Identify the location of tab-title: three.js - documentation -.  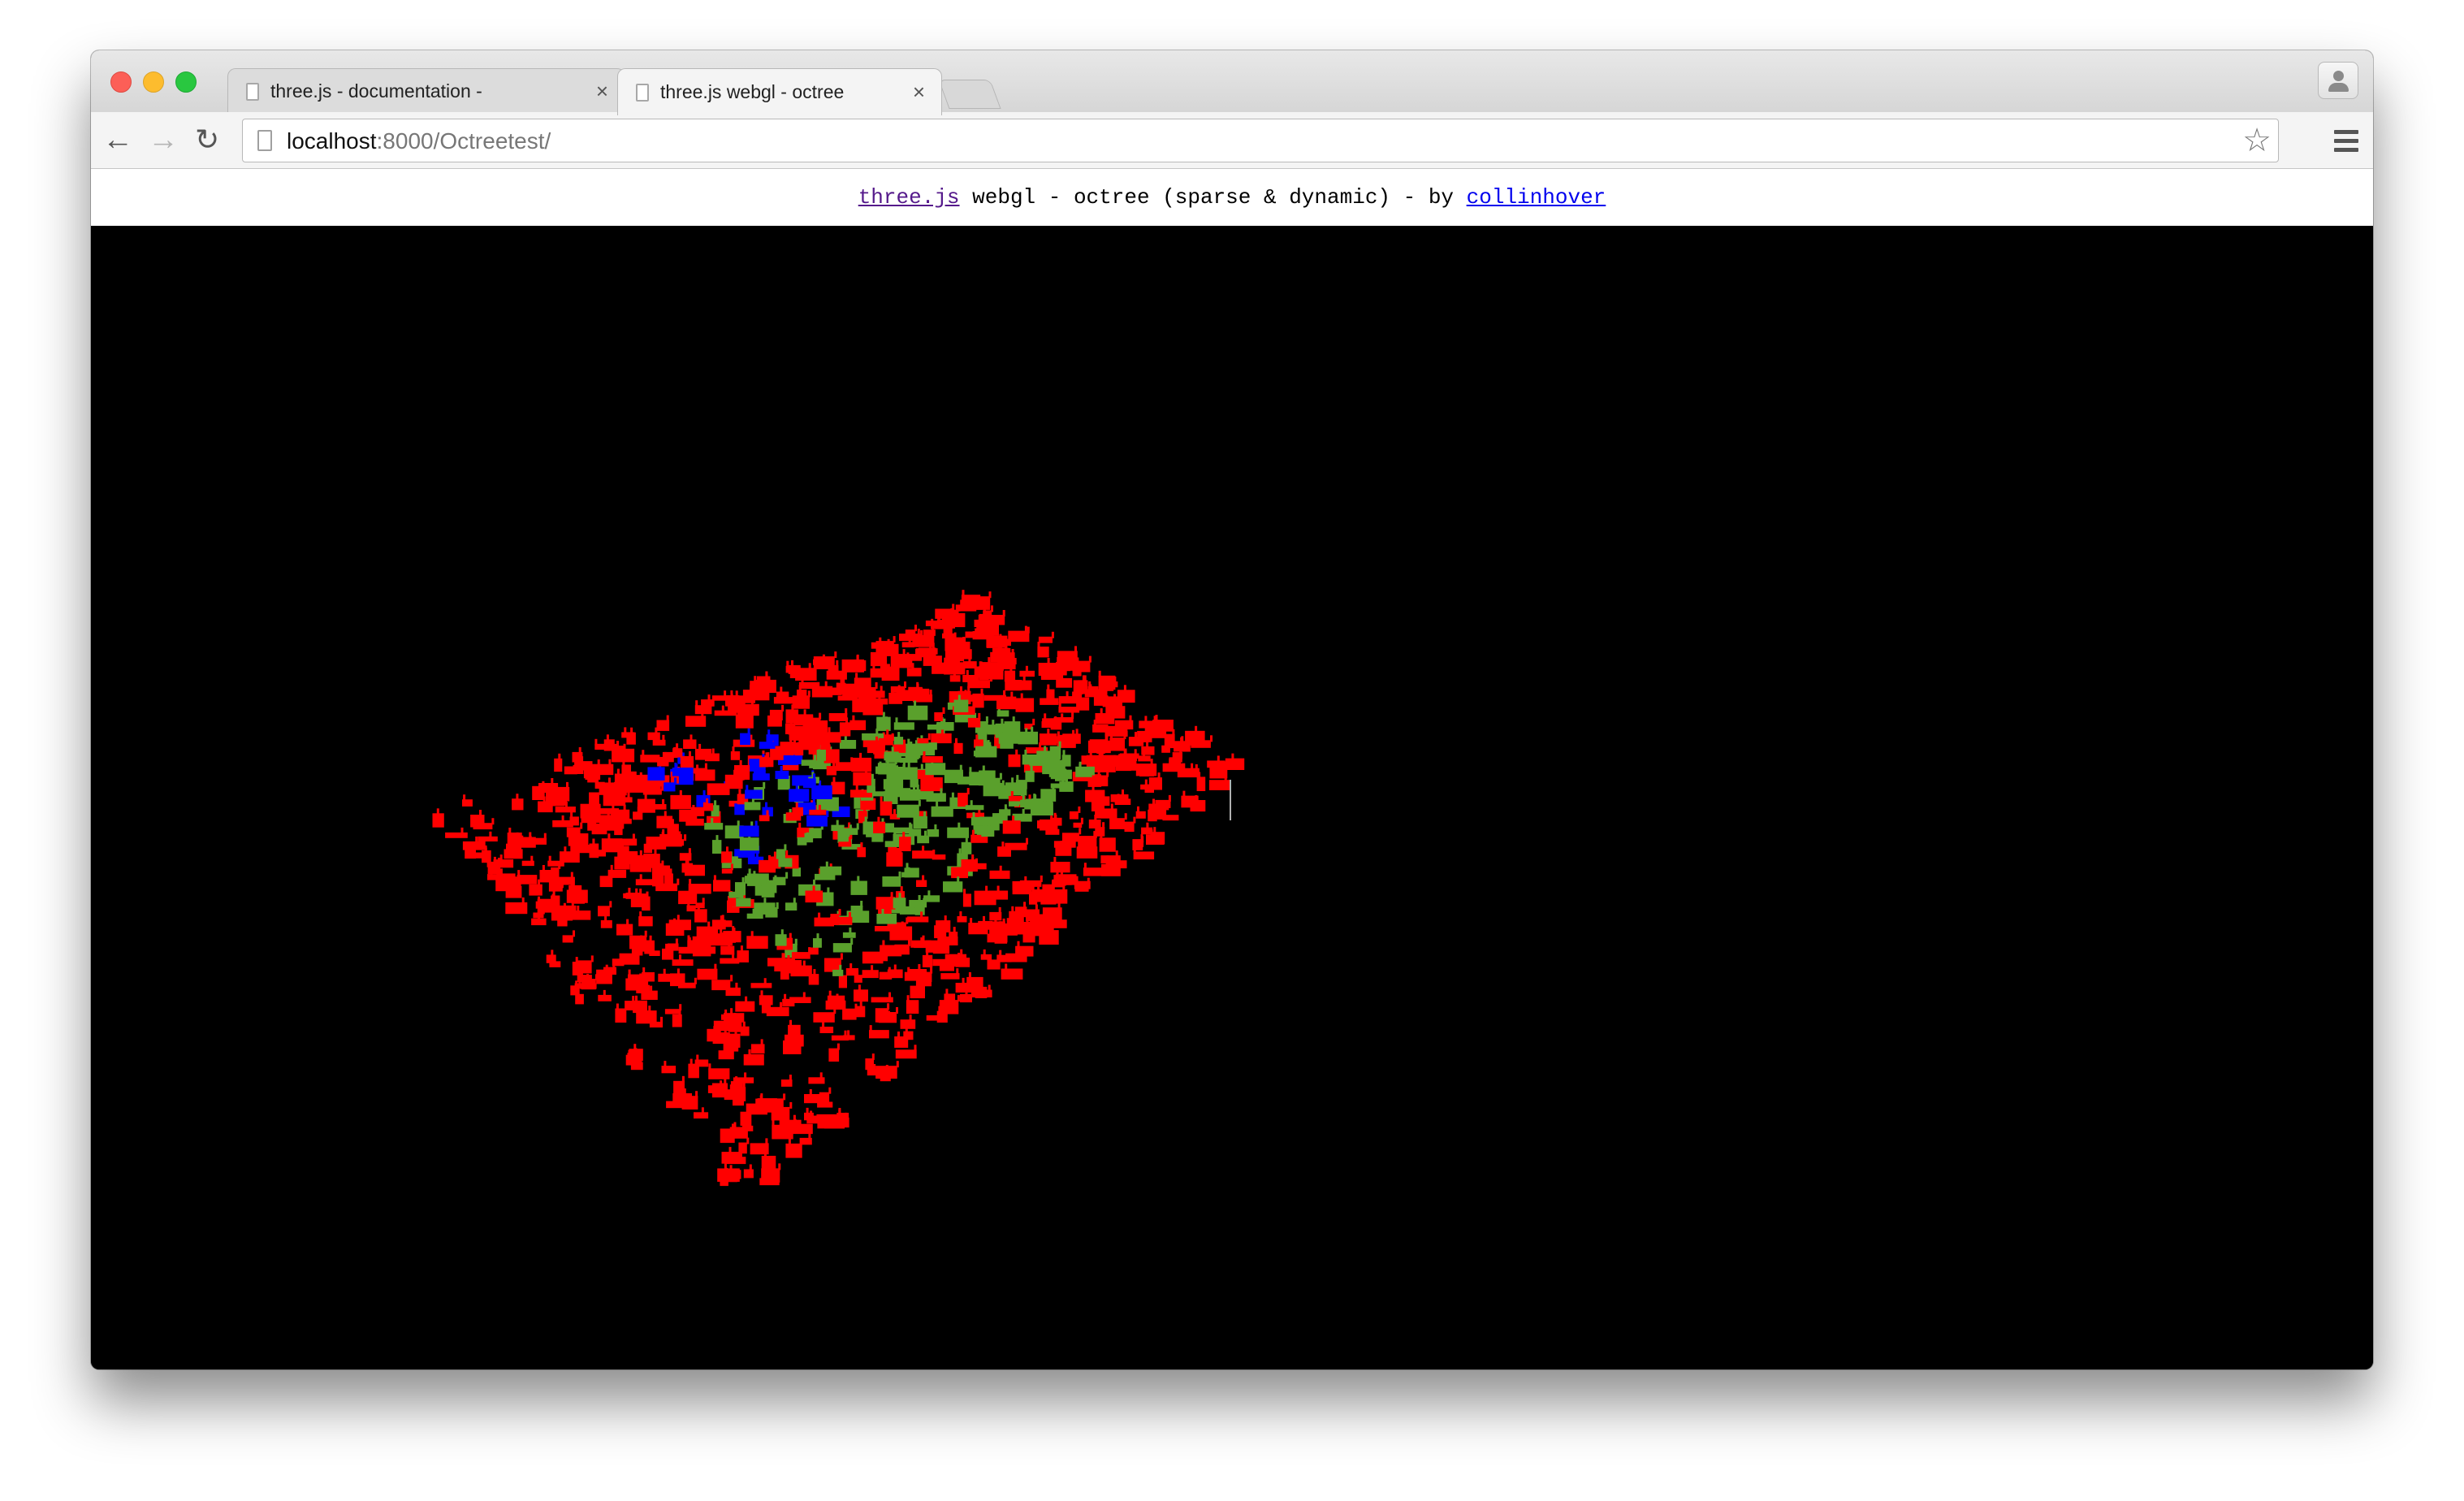
(376, 91).